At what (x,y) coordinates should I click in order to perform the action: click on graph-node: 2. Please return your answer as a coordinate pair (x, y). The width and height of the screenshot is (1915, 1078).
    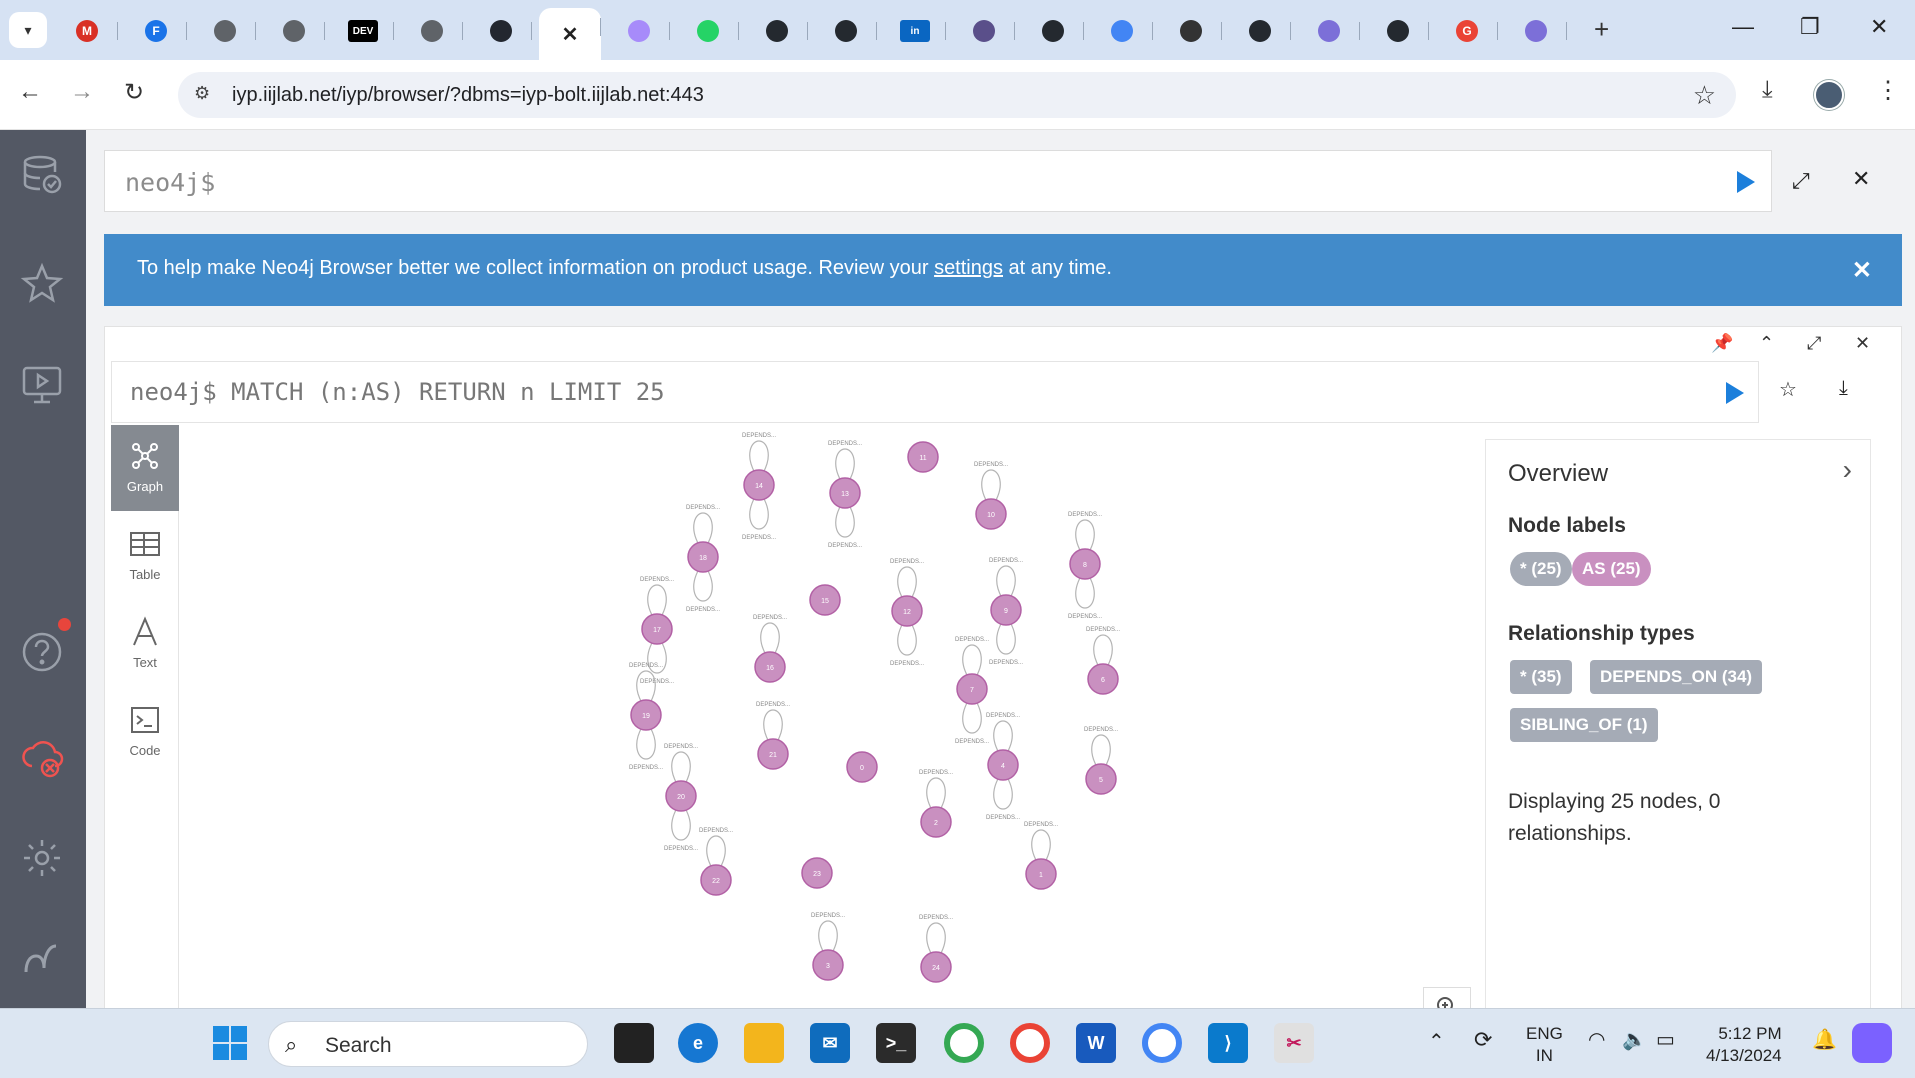
    Looking at the image, I should click on (936, 822).